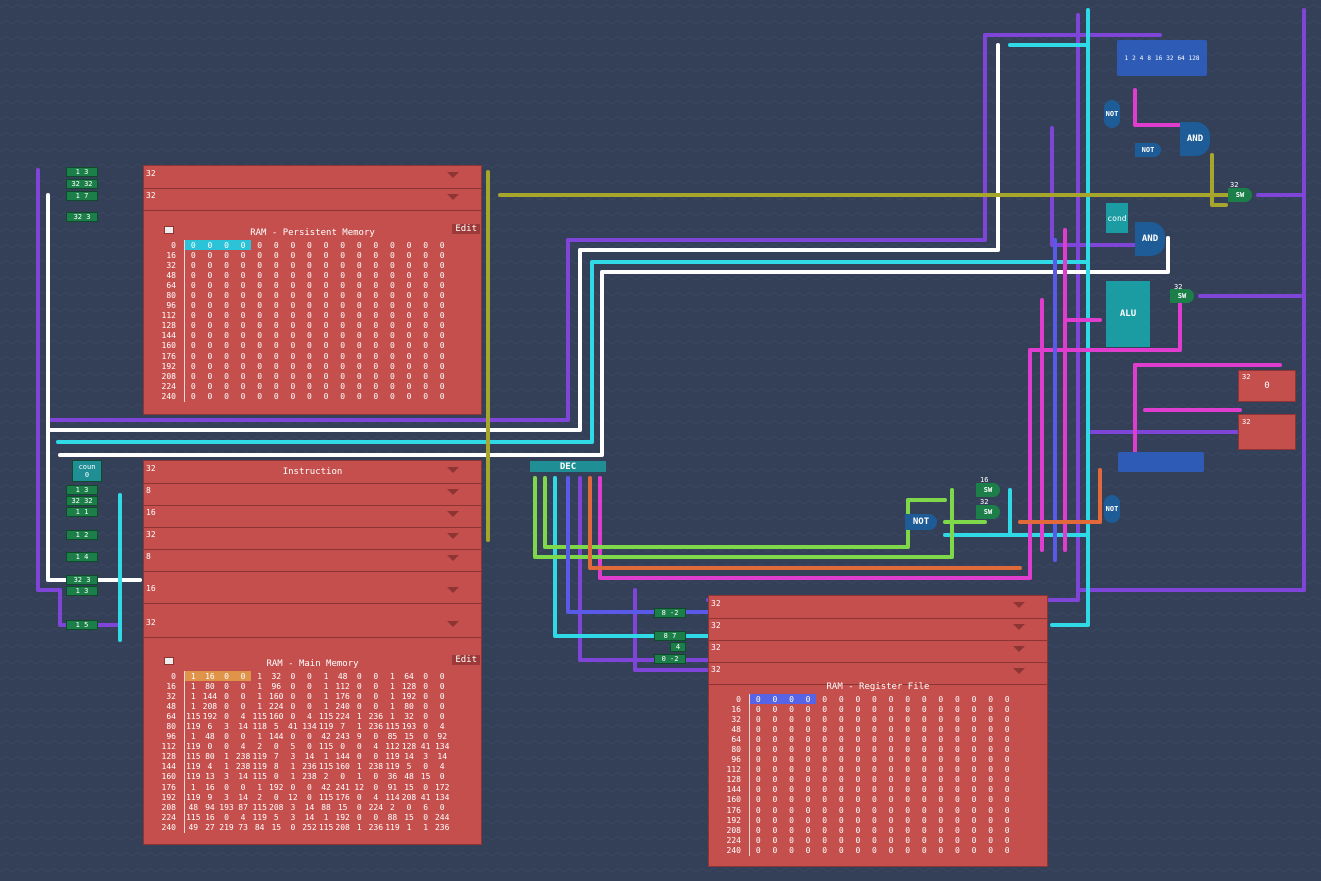 Image resolution: width=1321 pixels, height=881 pixels. Describe the element at coordinates (670, 659) in the screenshot. I see `constant-input: 0 -2` at that location.